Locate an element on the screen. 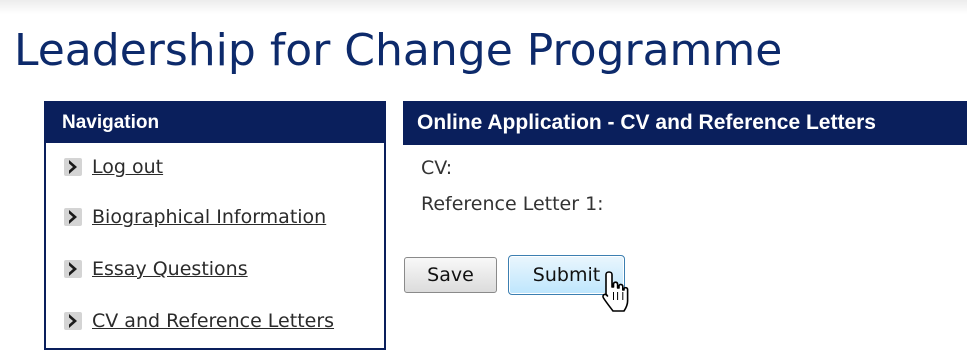 The width and height of the screenshot is (967, 364). nav-item-essay-questions: Essay Questions is located at coordinates (215, 269).